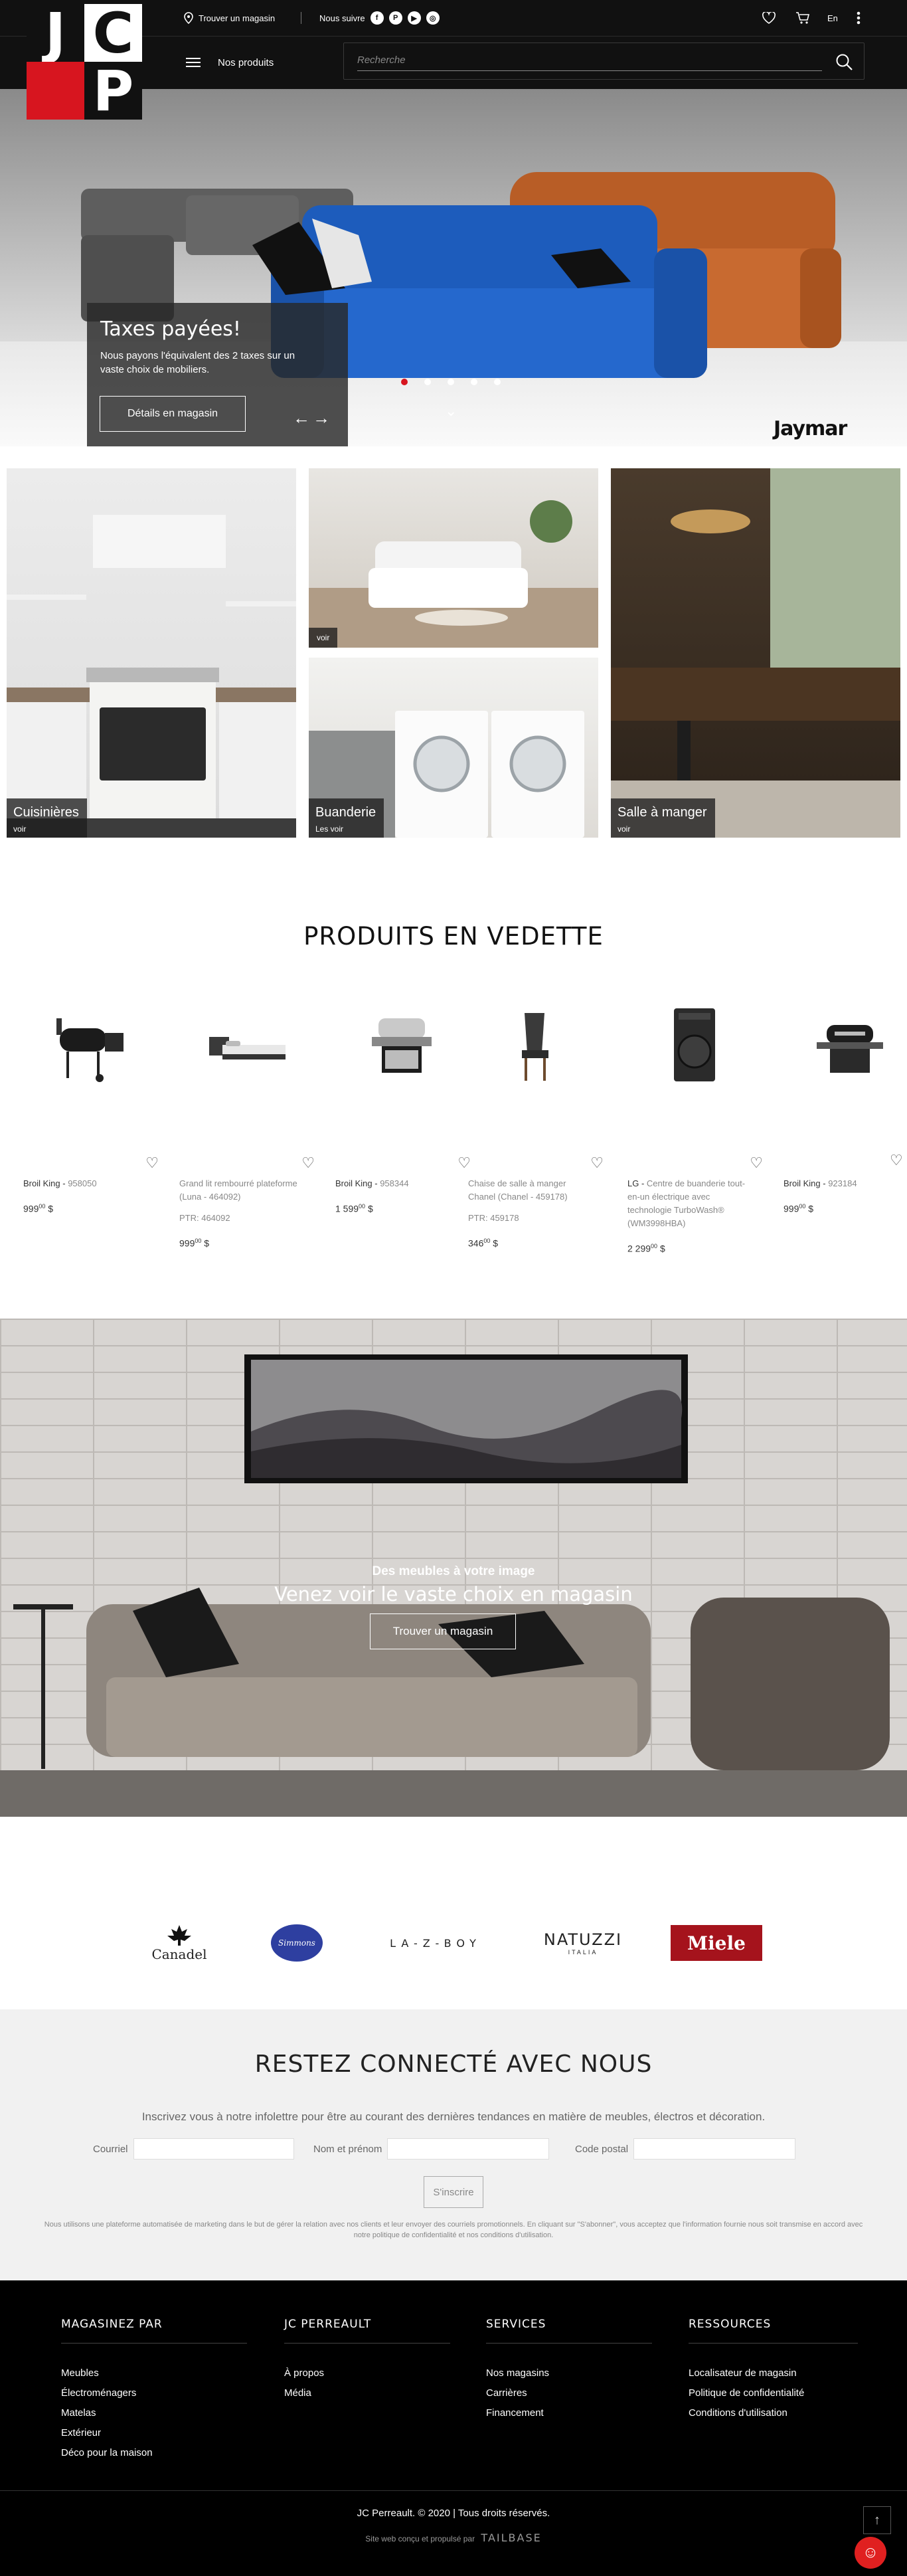  I want to click on search-box, so click(604, 61).